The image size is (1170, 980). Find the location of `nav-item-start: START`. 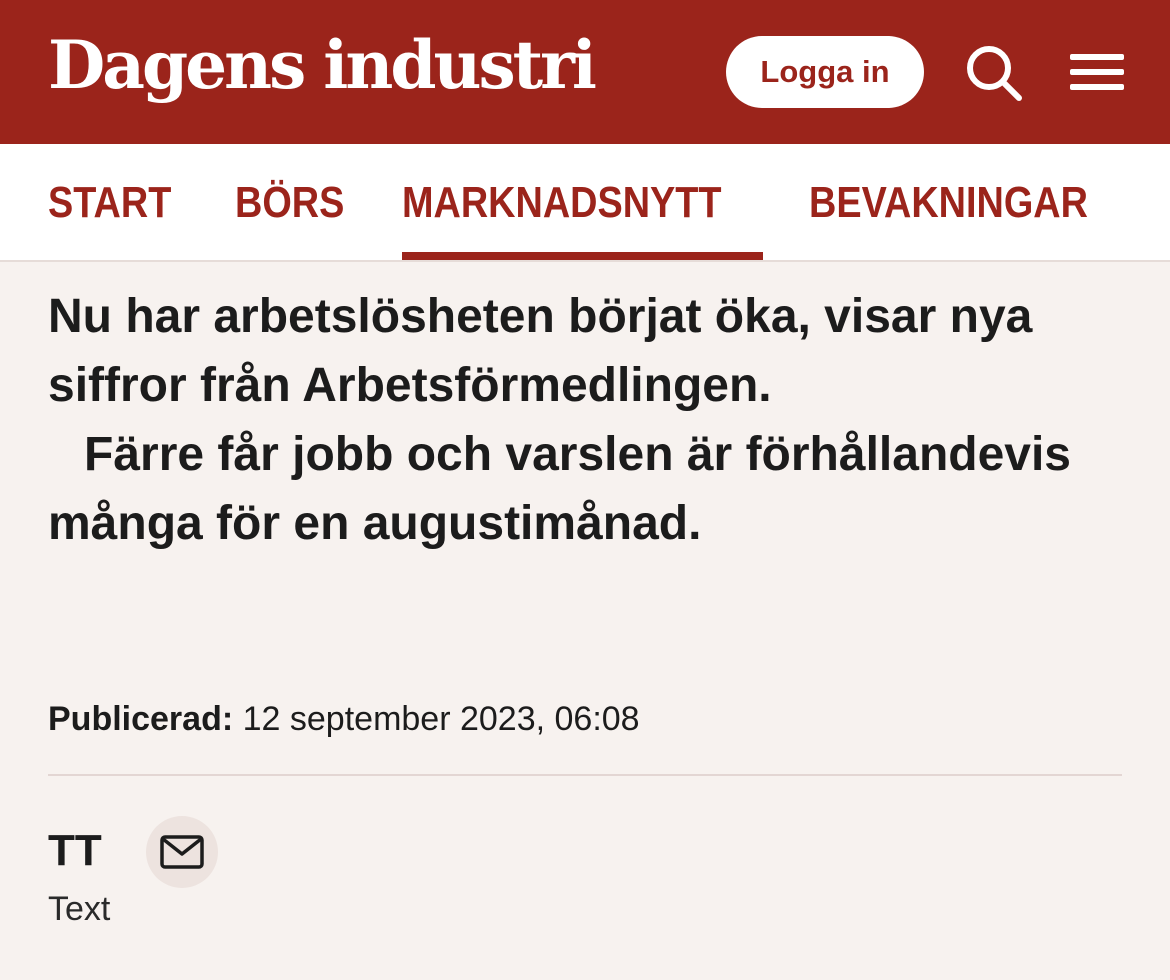

nav-item-start: START is located at coordinates (109, 203).